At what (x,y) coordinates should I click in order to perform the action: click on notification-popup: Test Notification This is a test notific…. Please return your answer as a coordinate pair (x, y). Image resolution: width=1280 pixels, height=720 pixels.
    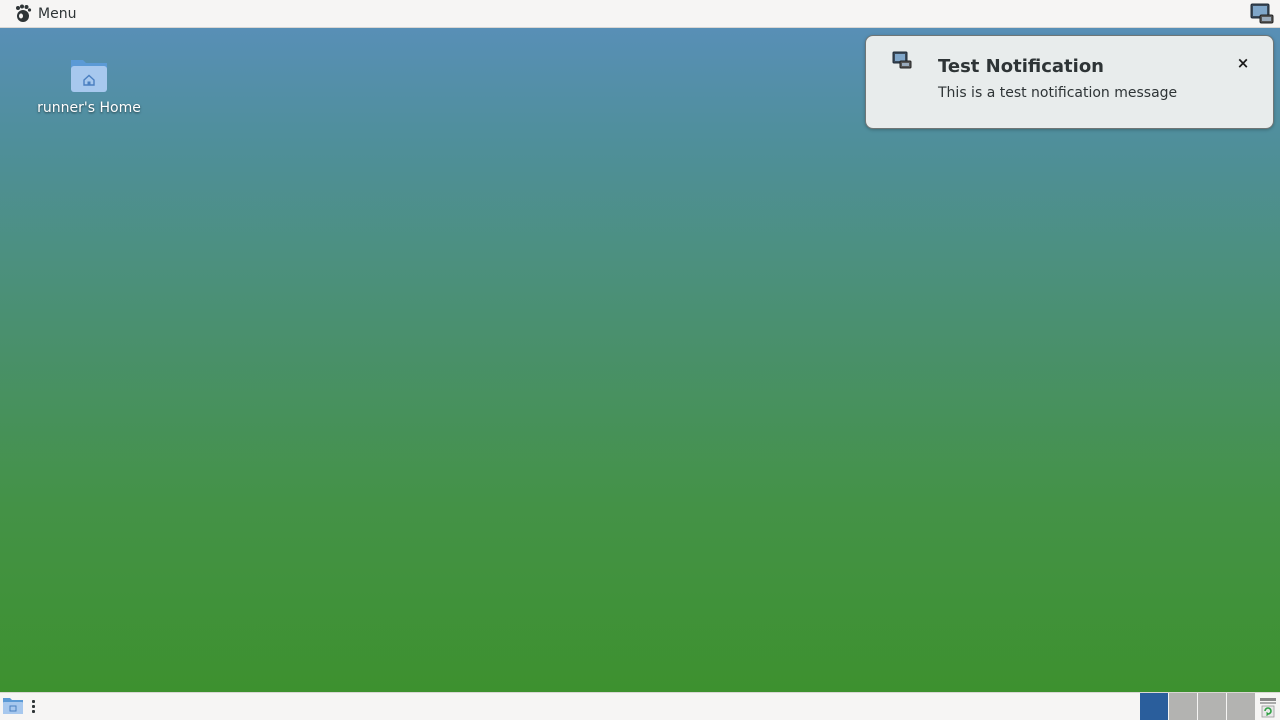
    Looking at the image, I should click on (1069, 82).